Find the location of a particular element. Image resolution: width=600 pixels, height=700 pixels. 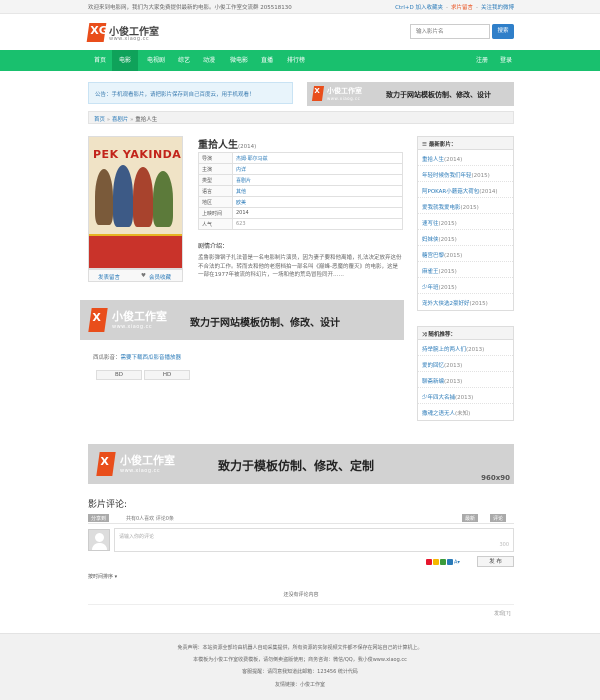

request-link: 求片留言 is located at coordinates (462, 8).